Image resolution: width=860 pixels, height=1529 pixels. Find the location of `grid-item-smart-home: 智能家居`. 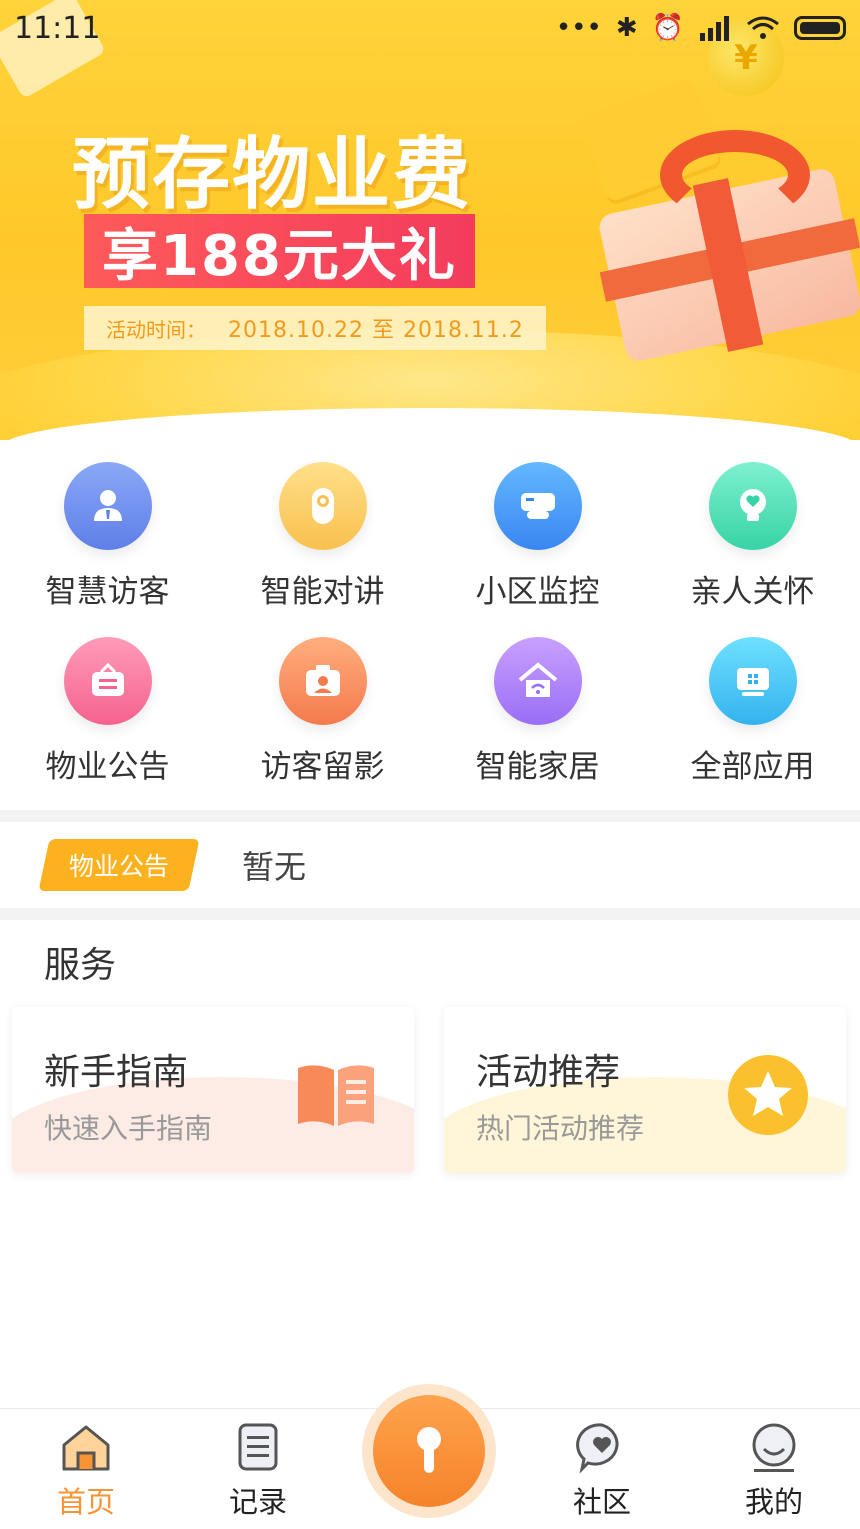

grid-item-smart-home: 智能家居 is located at coordinates (537, 711).